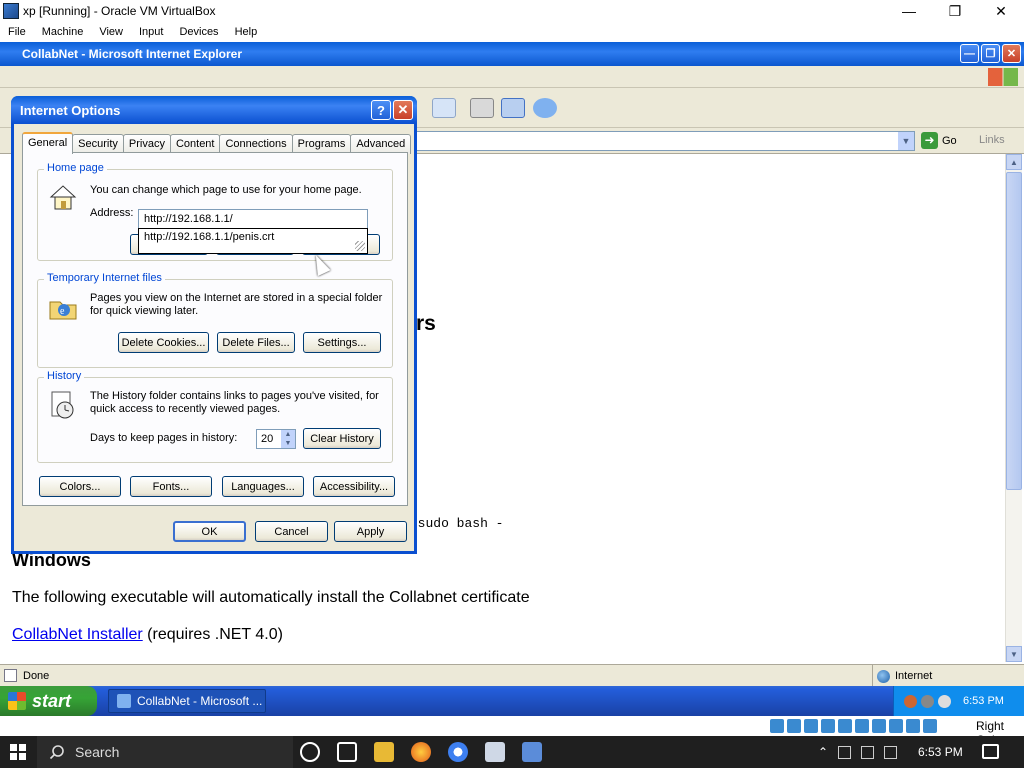 This screenshot has width=1024, height=768. What do you see at coordinates (910, 701) in the screenshot?
I see `security-shield-icon` at bounding box center [910, 701].